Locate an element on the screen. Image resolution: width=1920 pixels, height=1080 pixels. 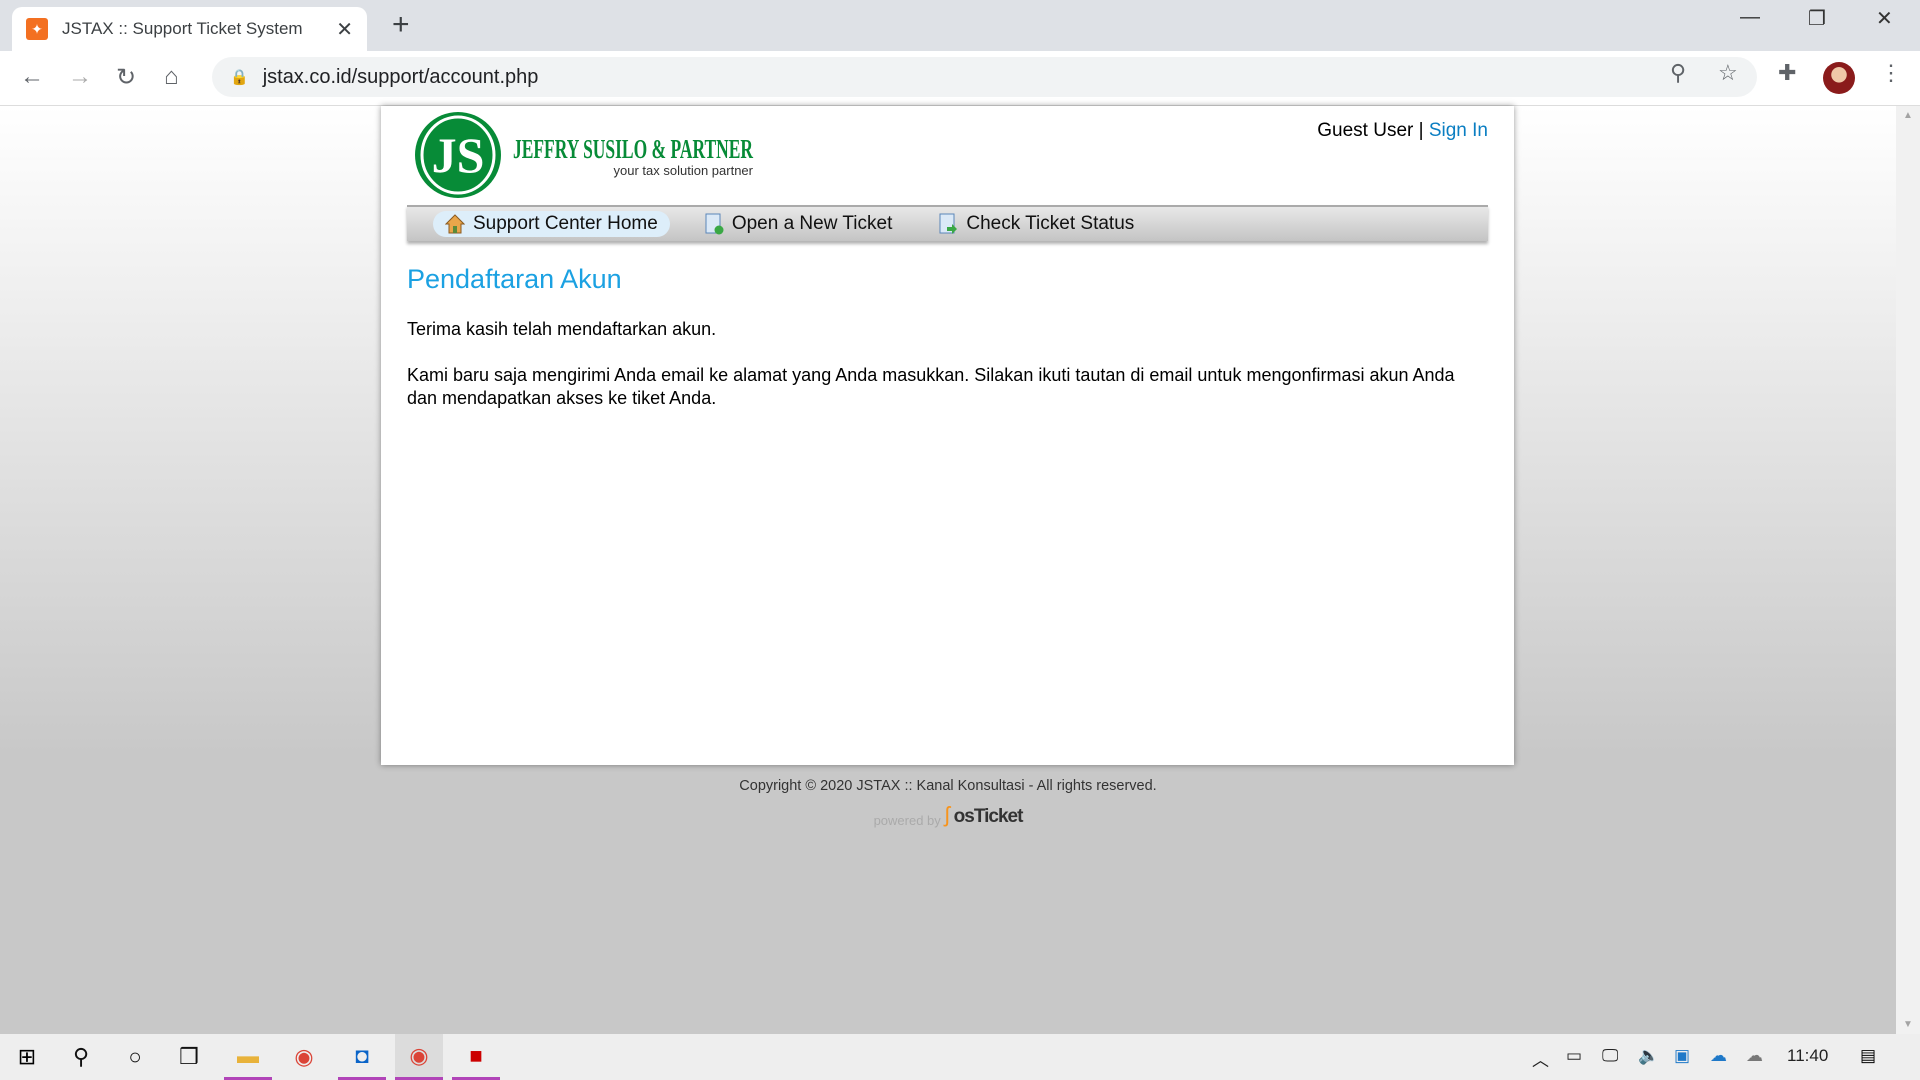
scroll-down-icon: ▼ is located at coordinates (1908, 1024).